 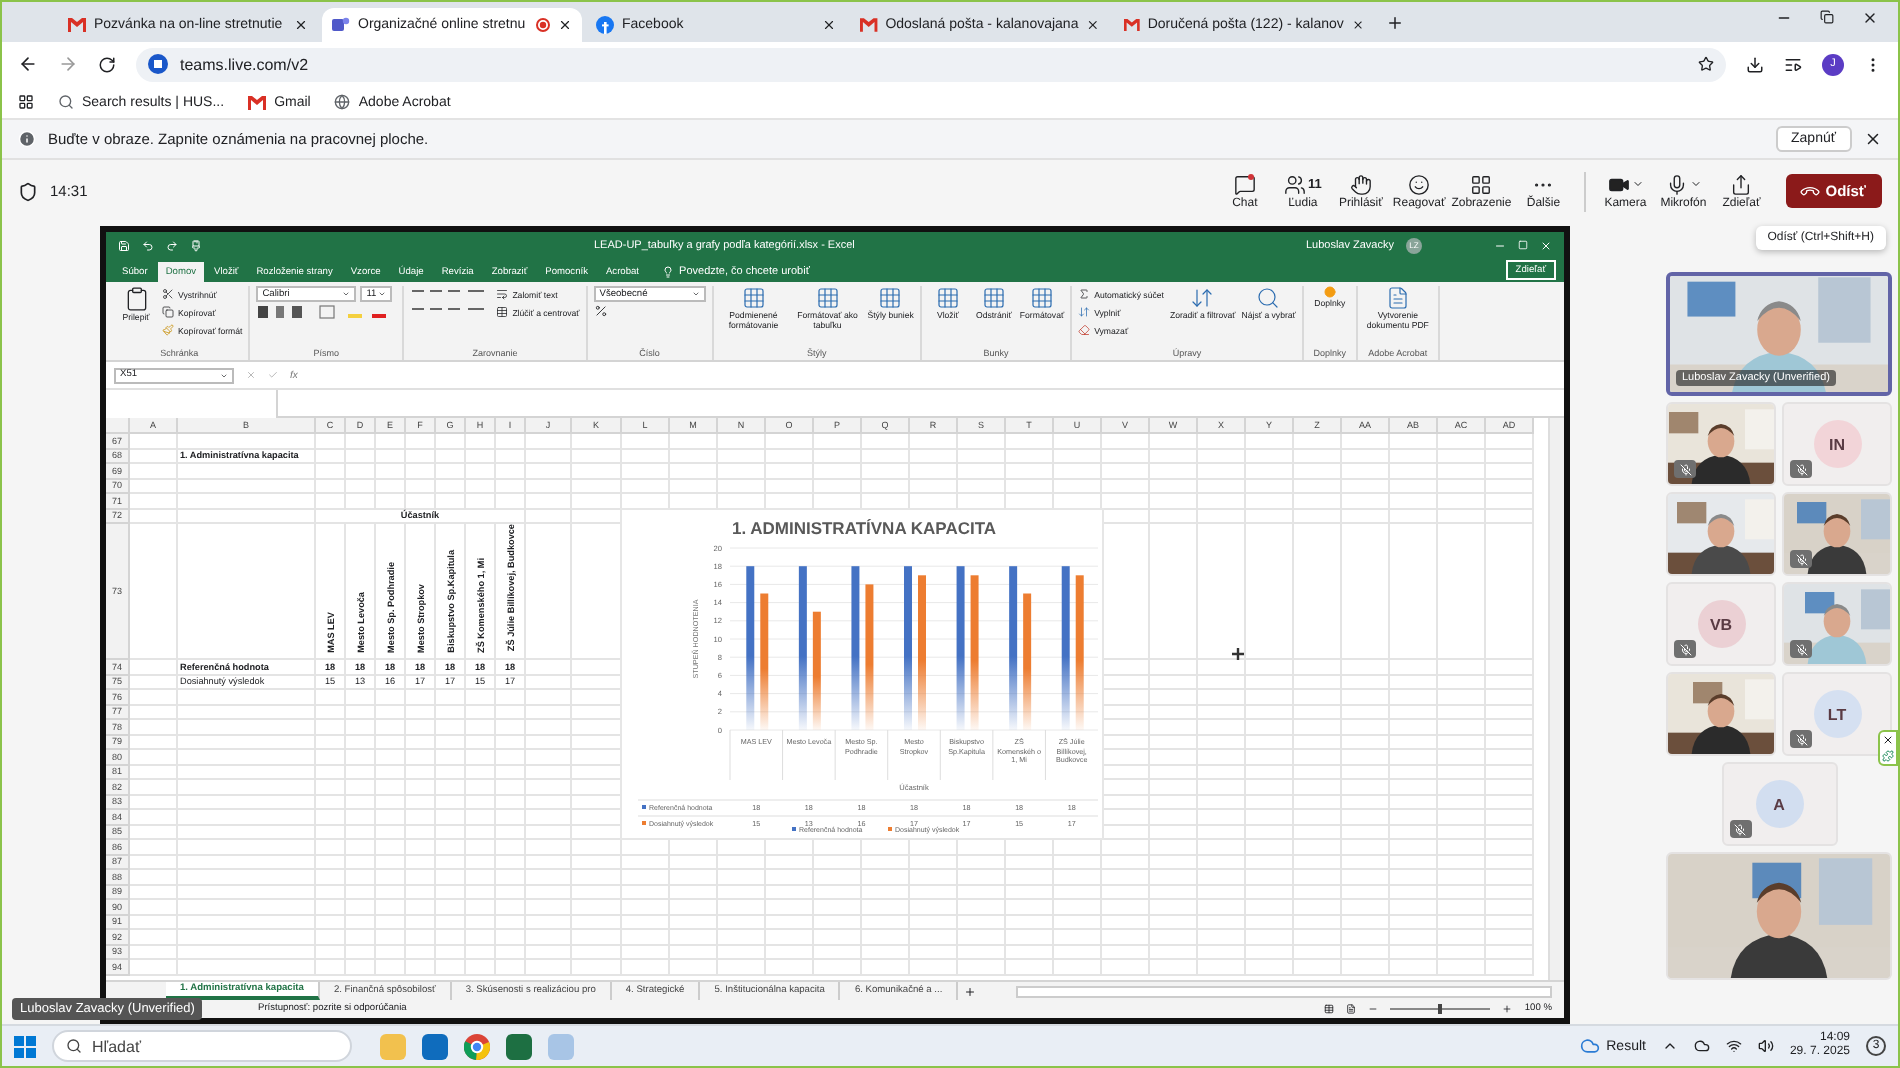 I want to click on avatar: LT, so click(x=1837, y=714).